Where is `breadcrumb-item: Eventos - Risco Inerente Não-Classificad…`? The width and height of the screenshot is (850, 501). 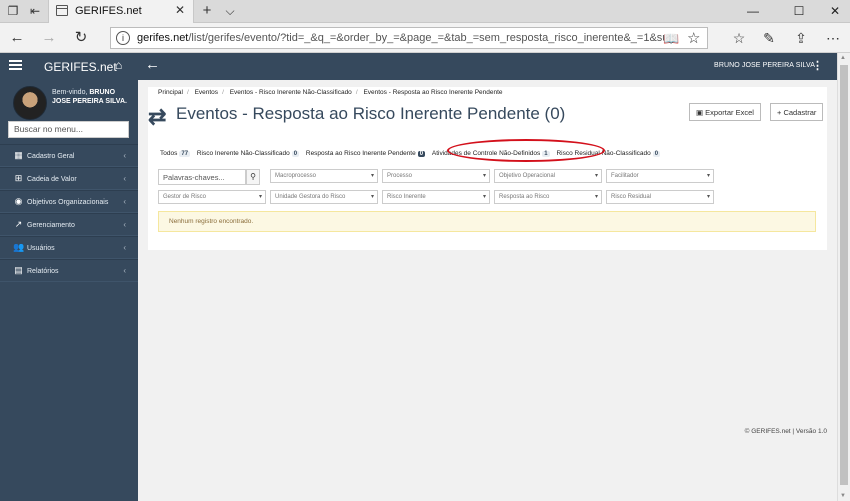
breadcrumb-item: Eventos - Risco Inerente Não-Classificad… is located at coordinates (291, 92).